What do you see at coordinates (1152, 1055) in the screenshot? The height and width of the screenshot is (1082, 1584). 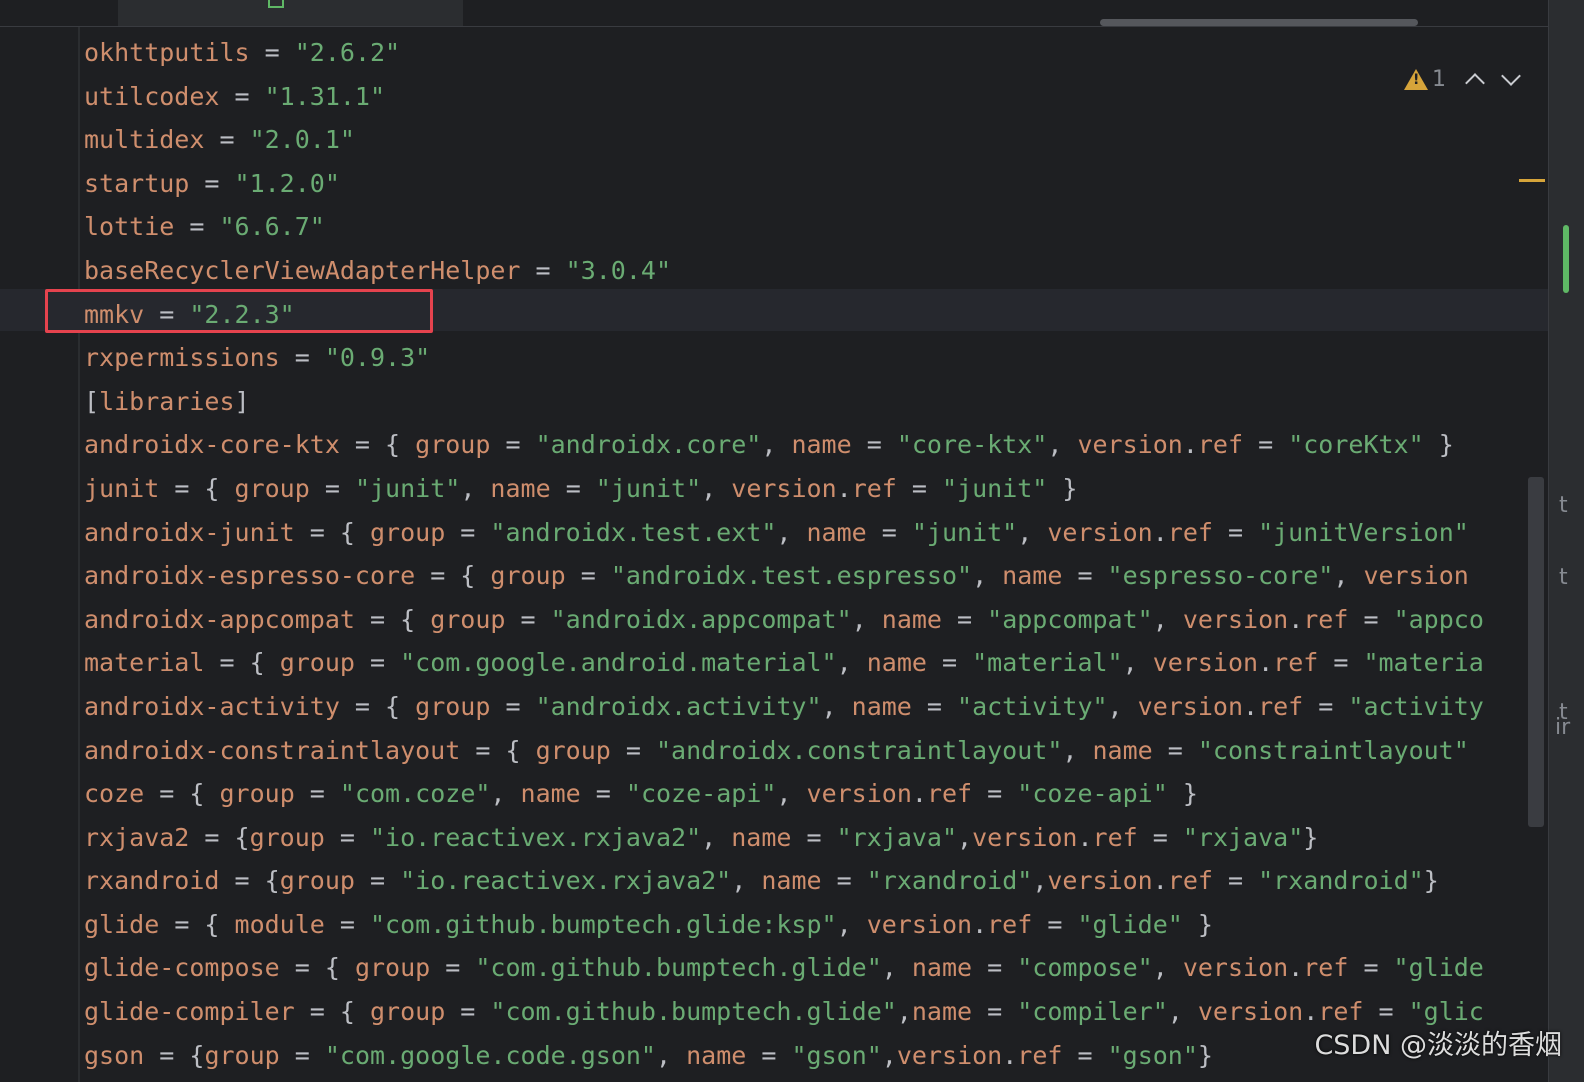 I see `code-string-token: "gson"` at bounding box center [1152, 1055].